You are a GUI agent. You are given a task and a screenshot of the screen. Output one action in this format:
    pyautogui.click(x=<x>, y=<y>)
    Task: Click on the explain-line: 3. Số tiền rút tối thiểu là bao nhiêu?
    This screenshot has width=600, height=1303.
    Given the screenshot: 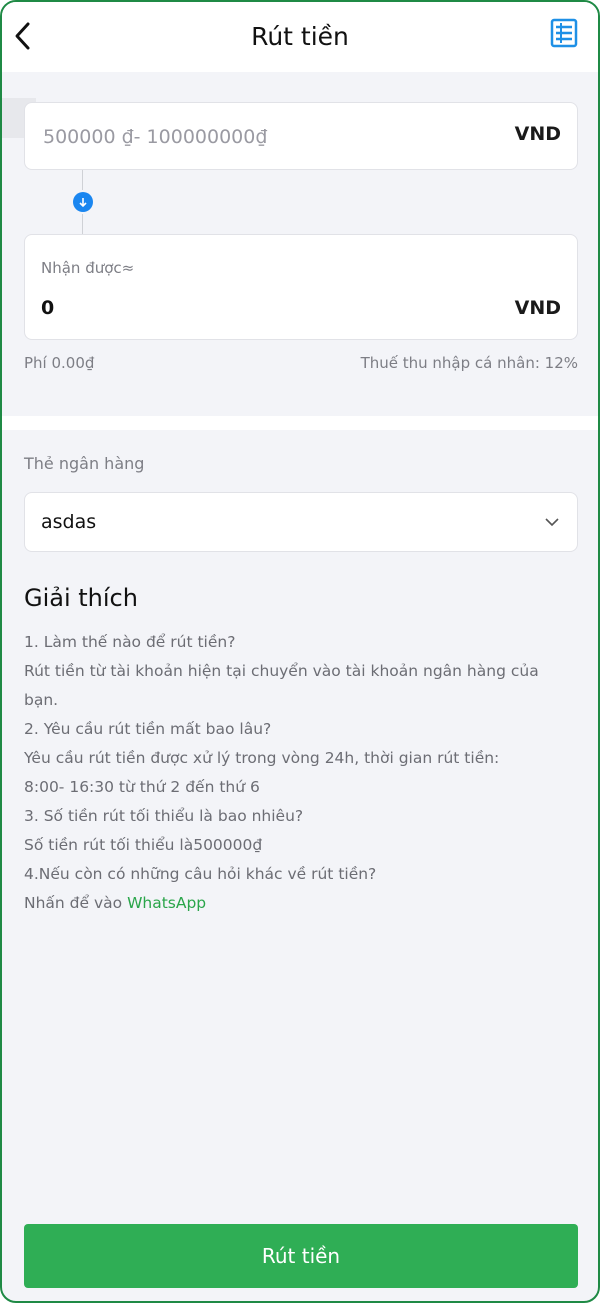 What is the action you would take?
    pyautogui.click(x=164, y=816)
    